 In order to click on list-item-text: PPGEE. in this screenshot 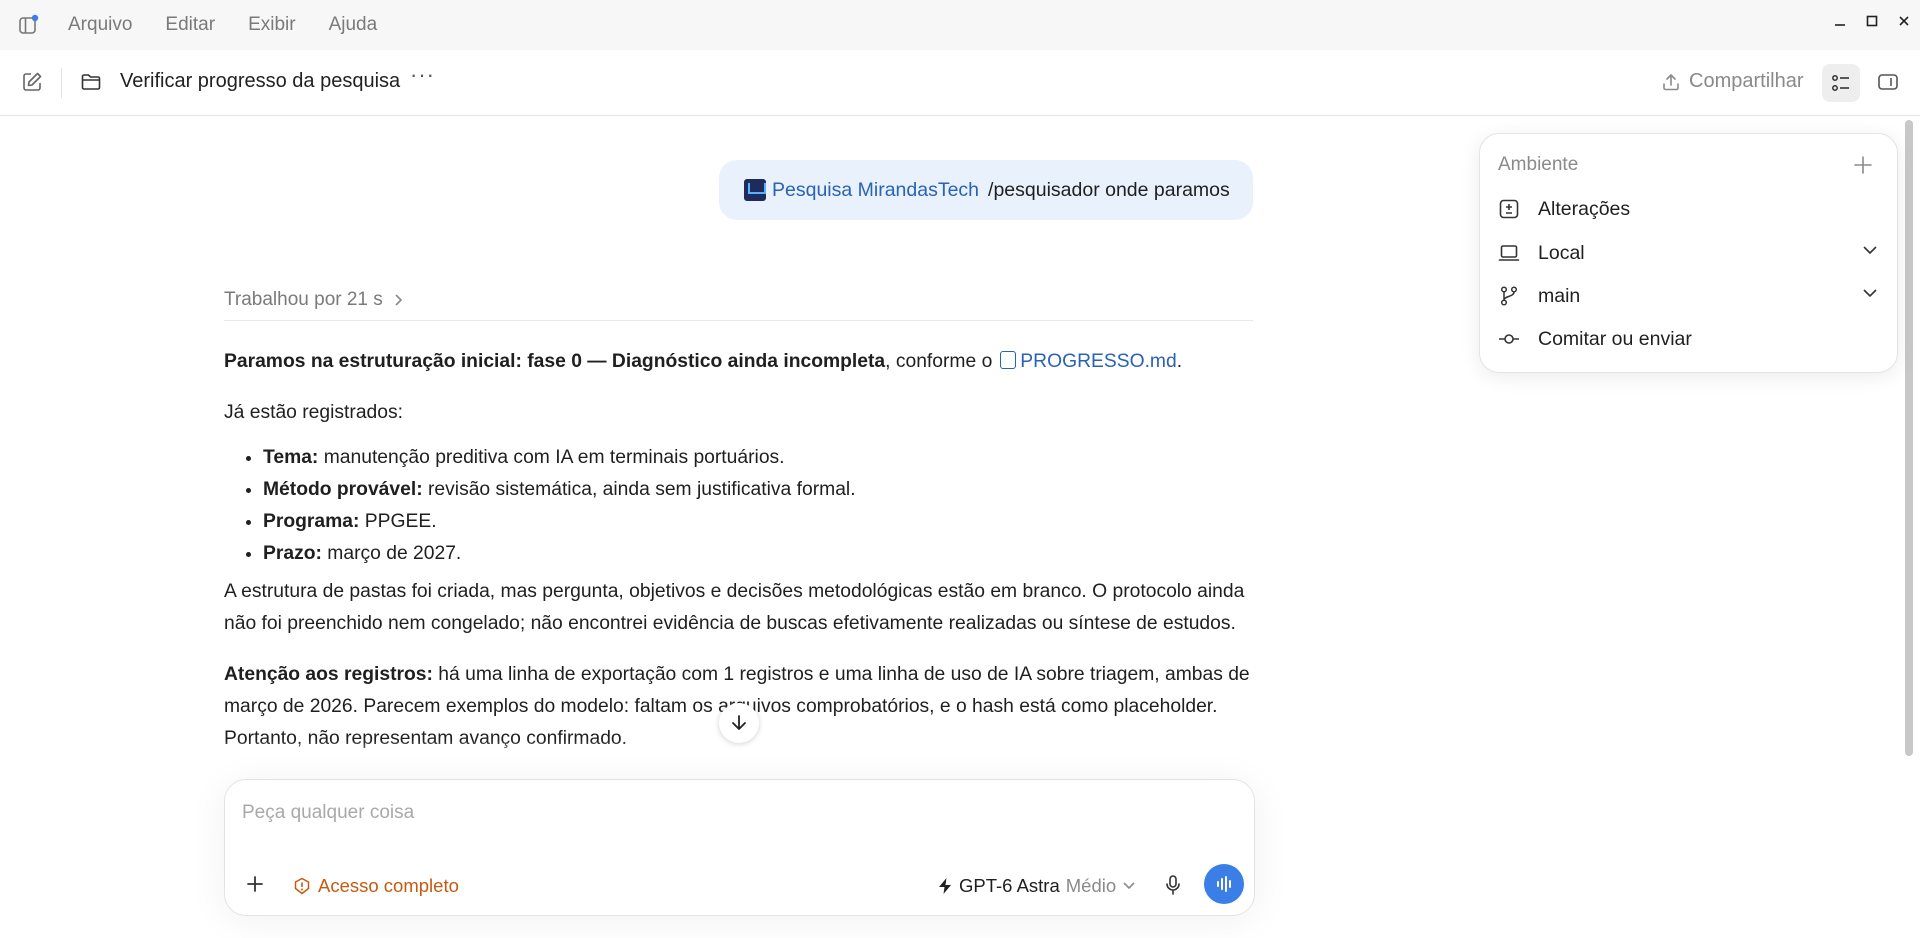, I will do `click(398, 521)`.